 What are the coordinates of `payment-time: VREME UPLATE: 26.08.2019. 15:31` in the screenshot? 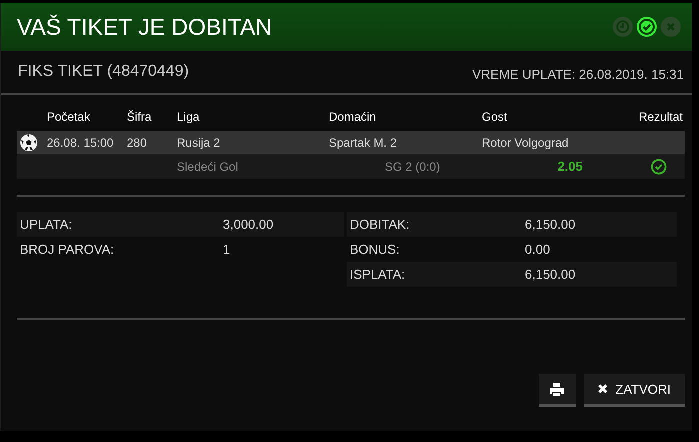 It's located at (578, 74).